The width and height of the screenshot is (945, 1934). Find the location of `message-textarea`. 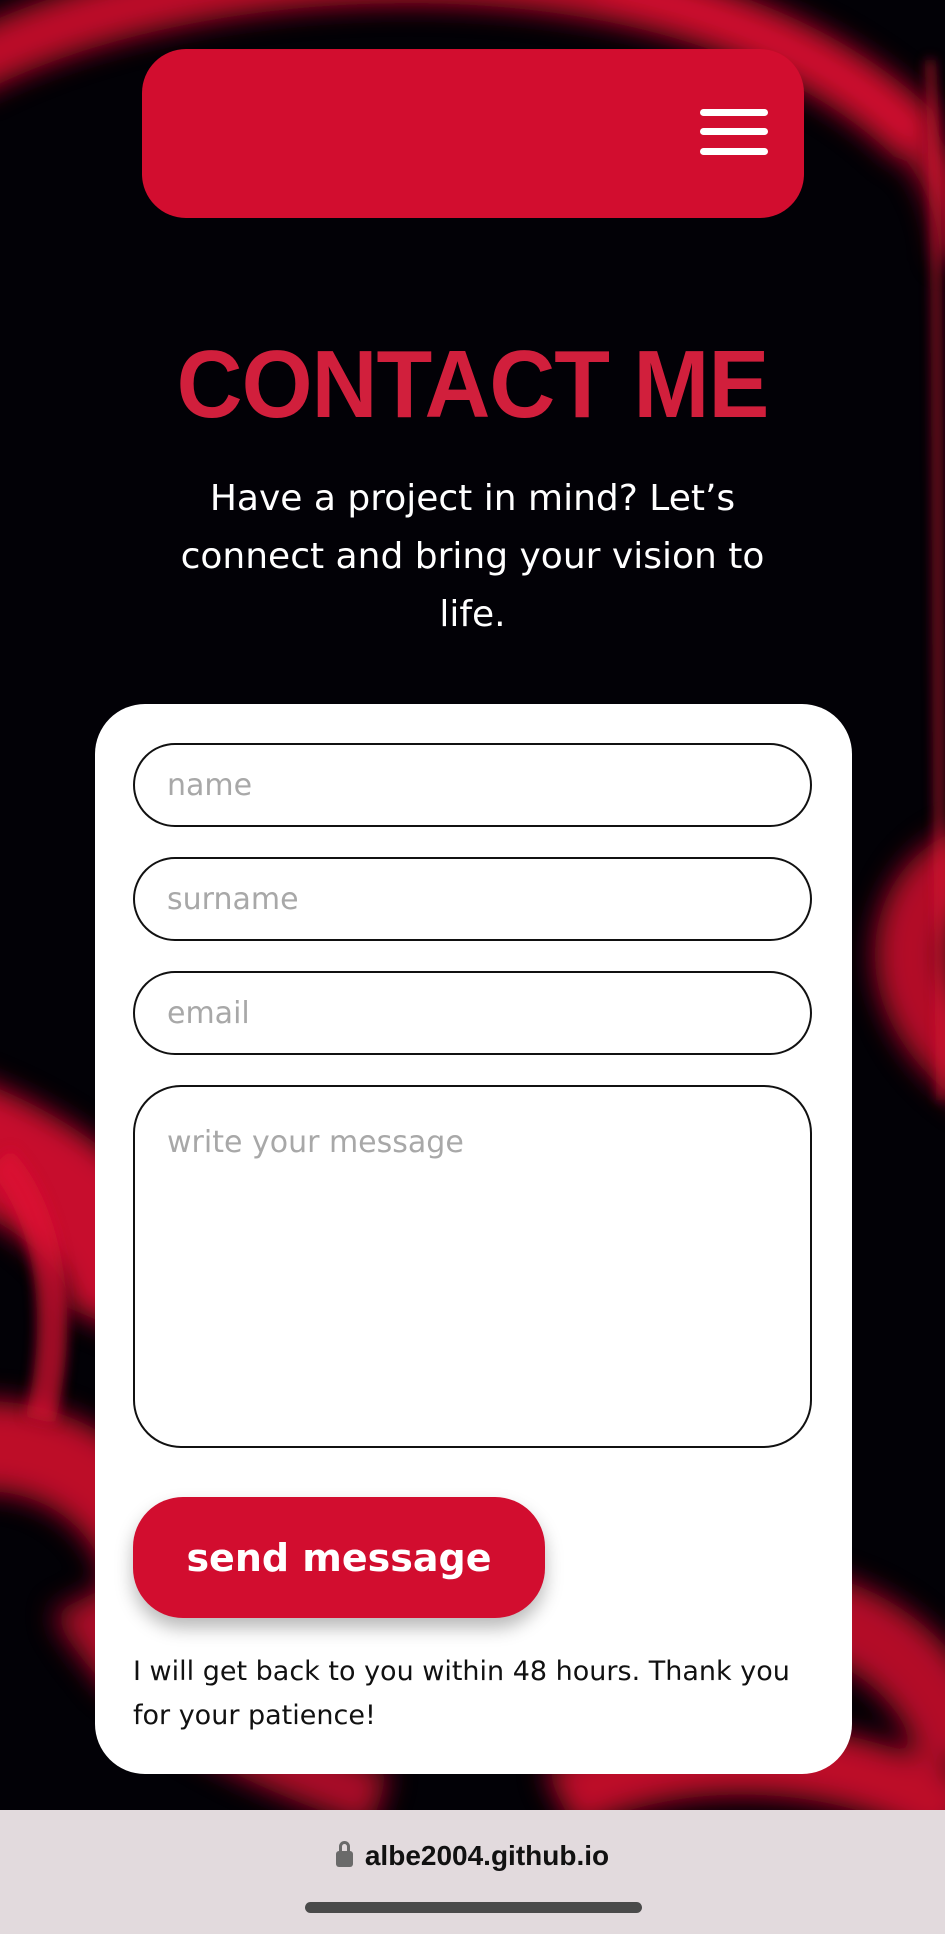

message-textarea is located at coordinates (472, 1266).